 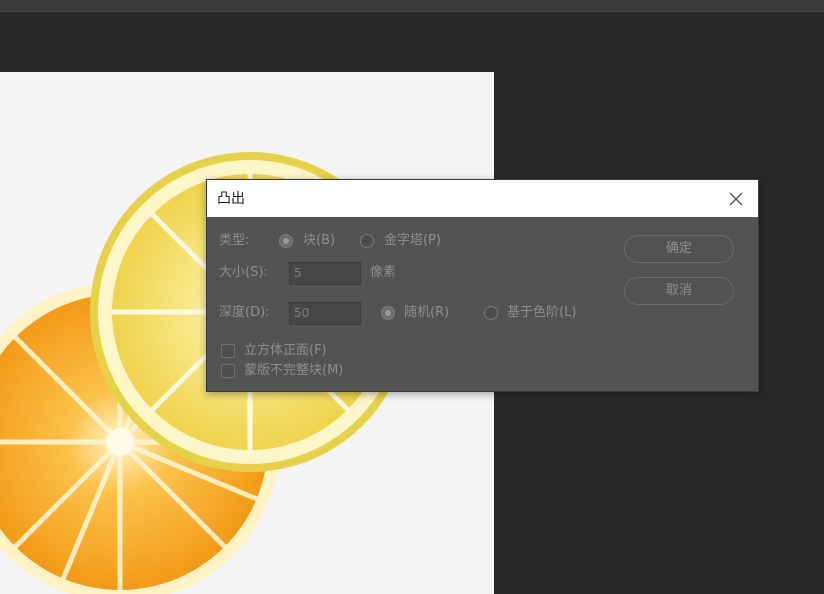 What do you see at coordinates (426, 313) in the screenshot?
I see `depth-random-label: 随机(R)` at bounding box center [426, 313].